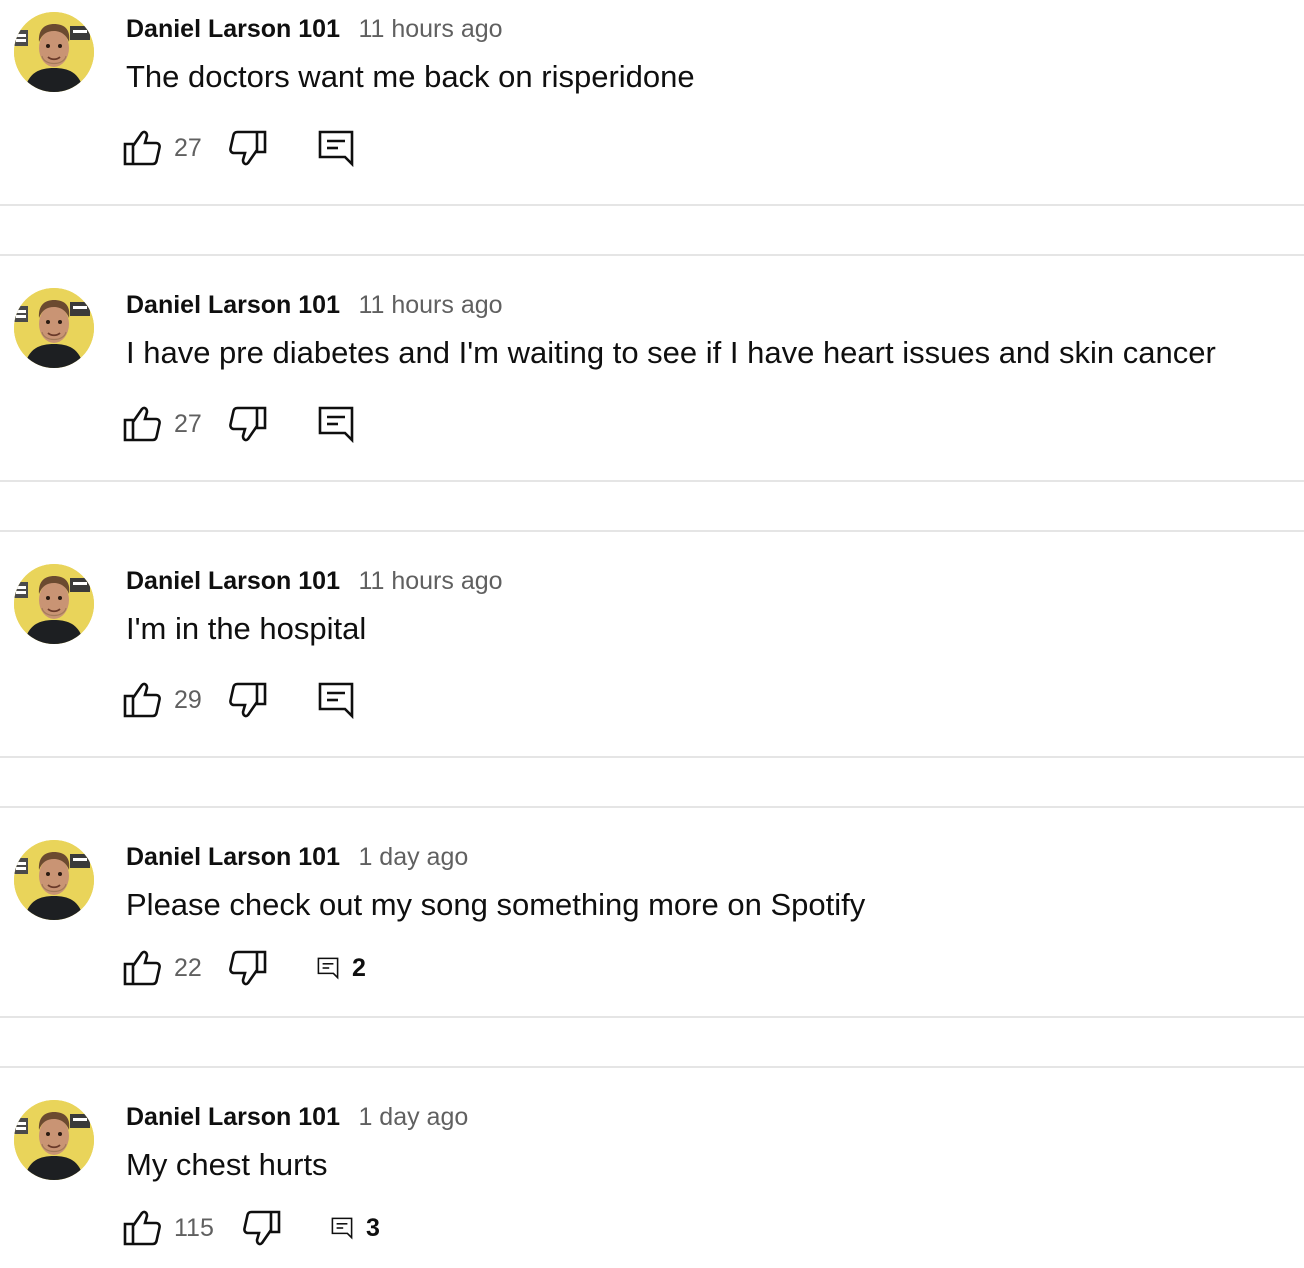 This screenshot has height=1268, width=1304. What do you see at coordinates (188, 700) in the screenshot?
I see `like-count: 29` at bounding box center [188, 700].